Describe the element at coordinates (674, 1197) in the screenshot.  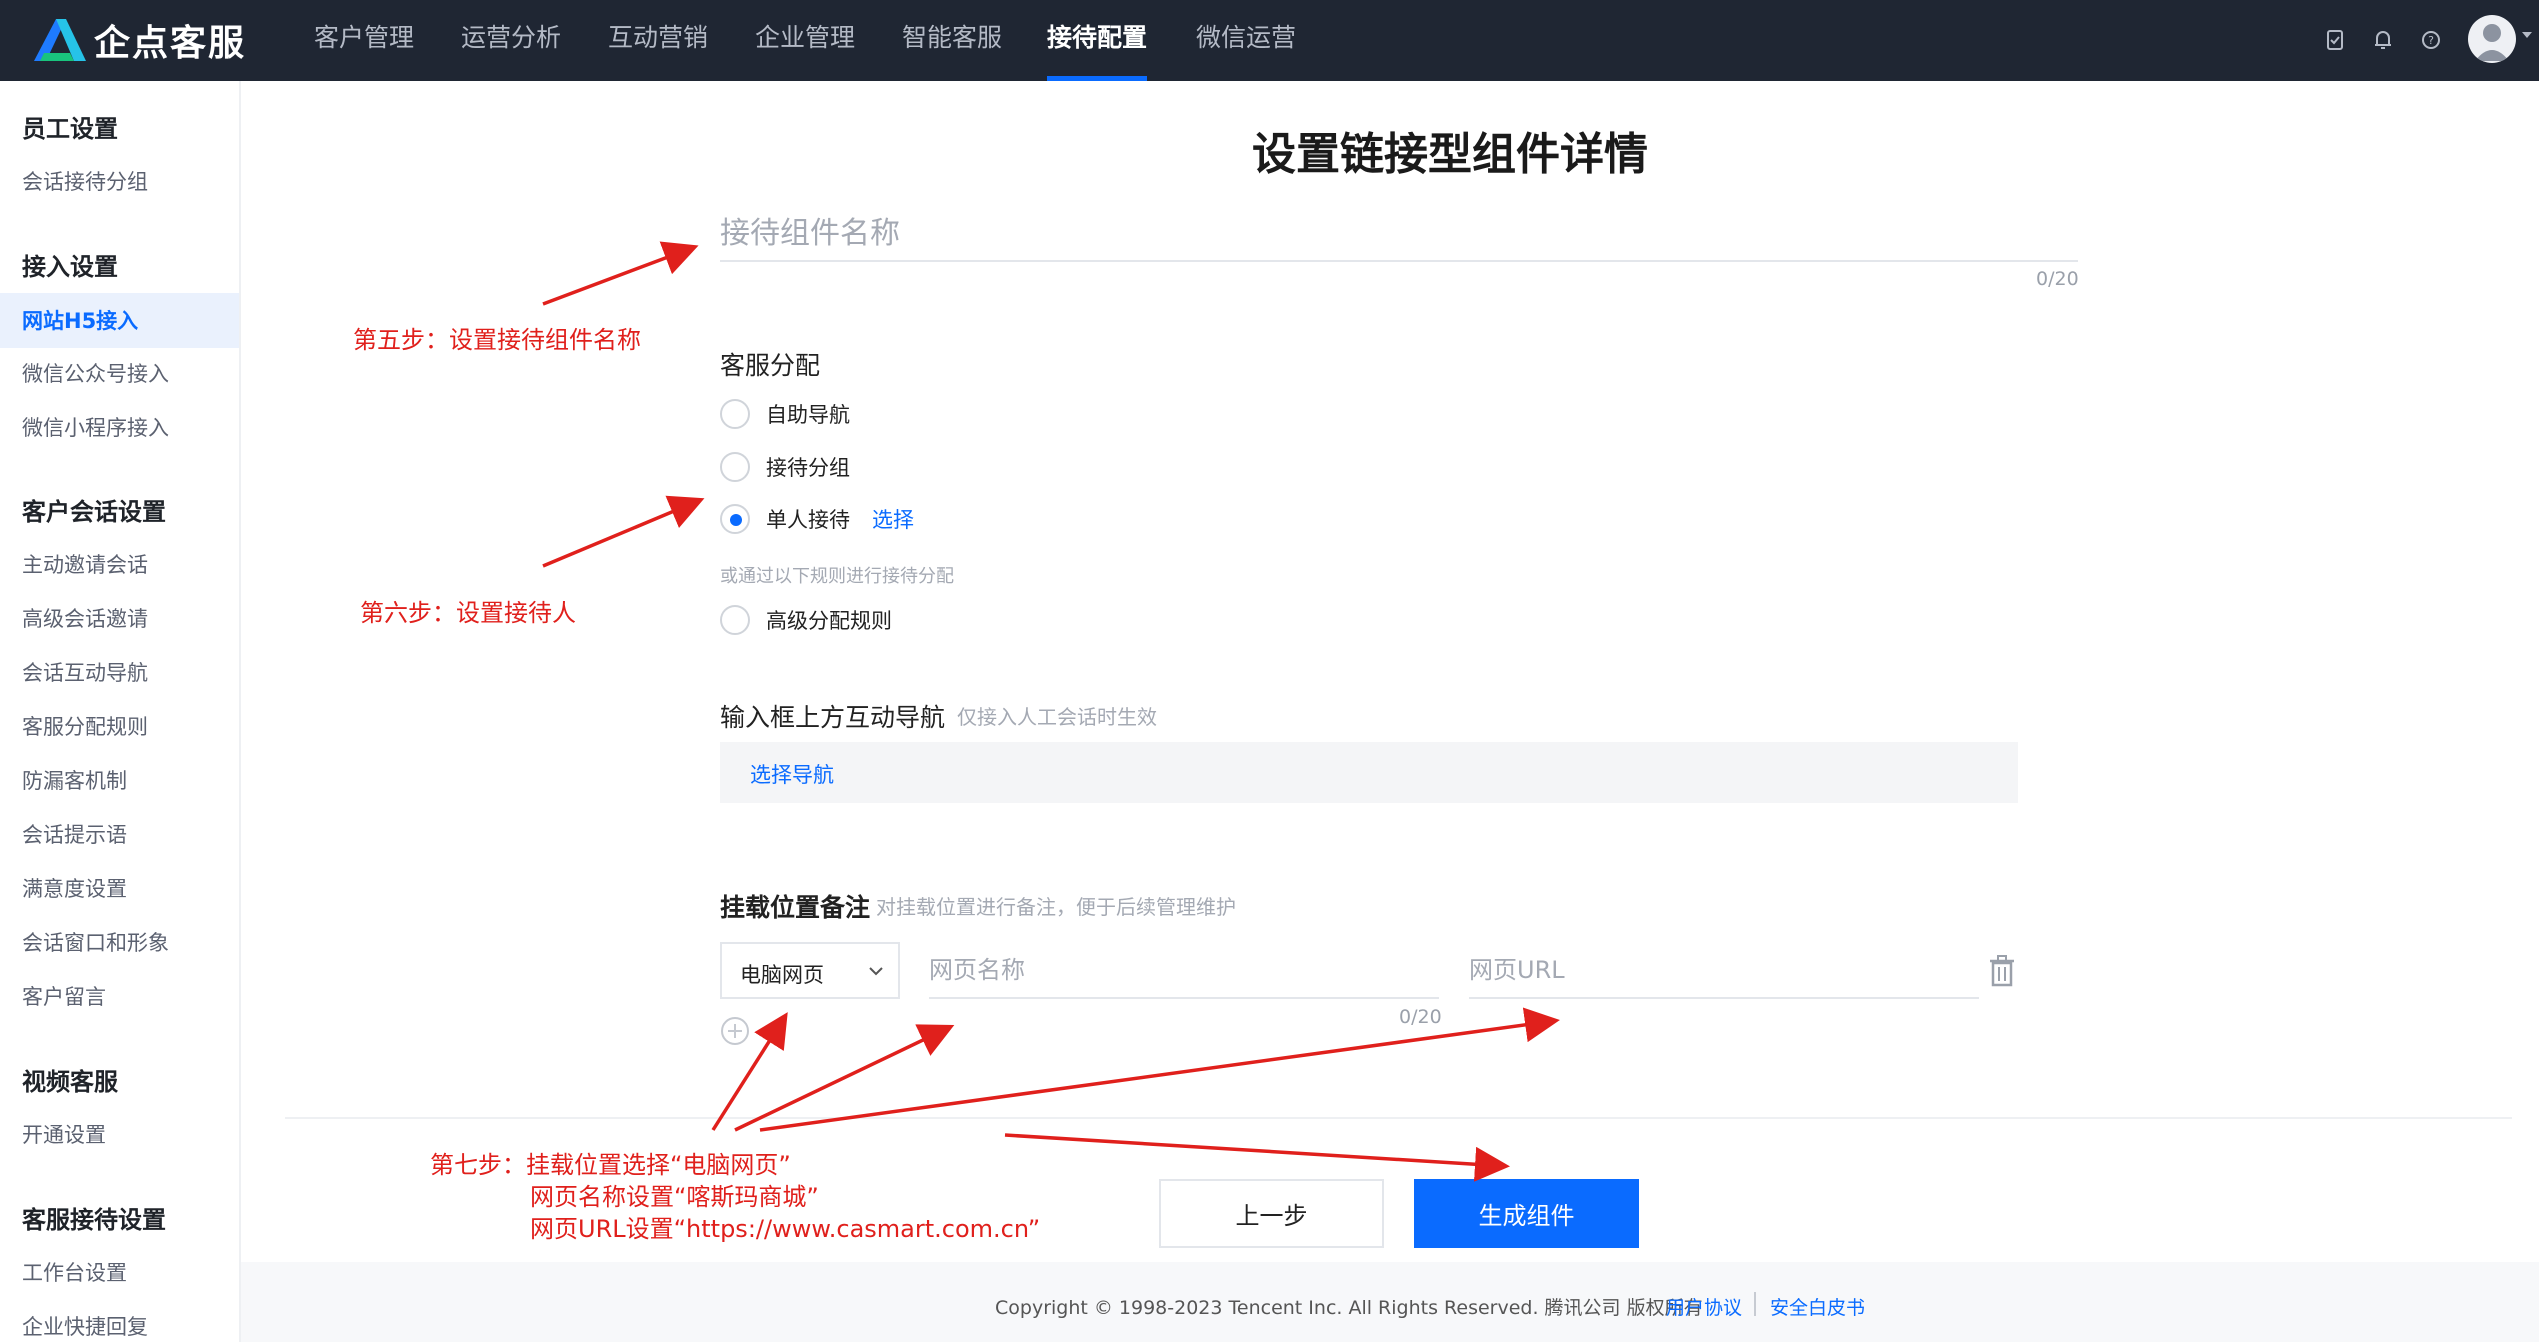
I see `annotation-step7-line2: 网页名称设置“喀斯玛商城”` at that location.